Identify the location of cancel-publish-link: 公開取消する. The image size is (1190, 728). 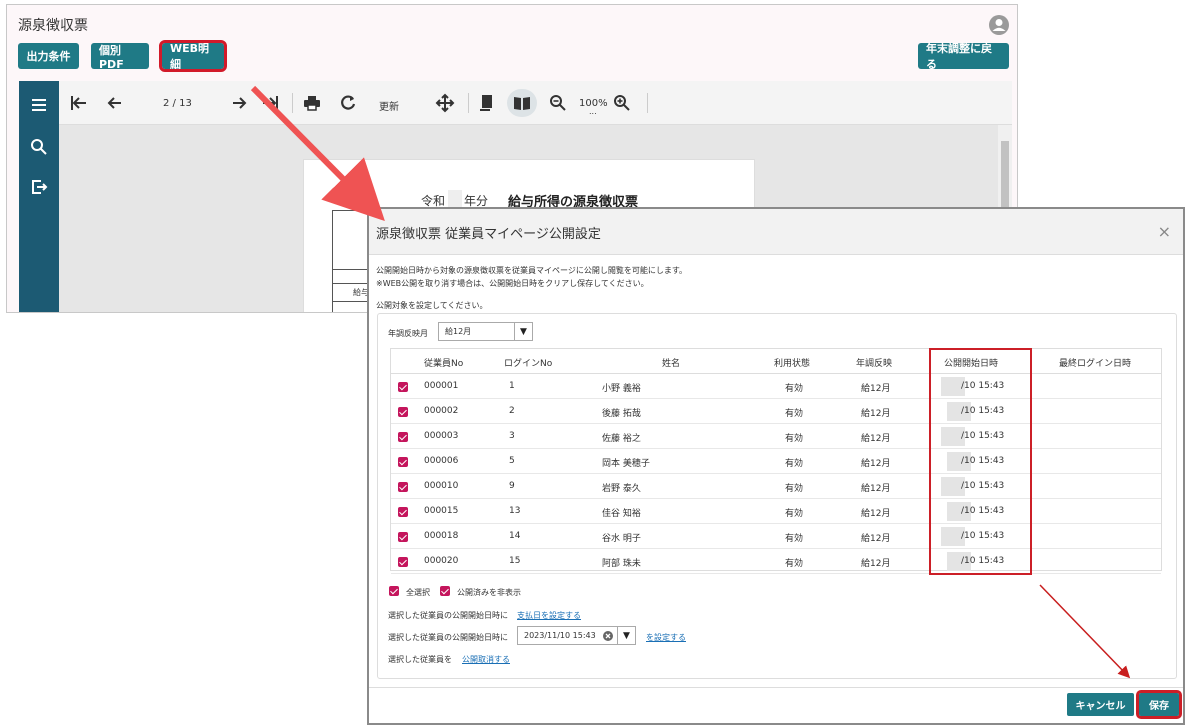
(486, 659).